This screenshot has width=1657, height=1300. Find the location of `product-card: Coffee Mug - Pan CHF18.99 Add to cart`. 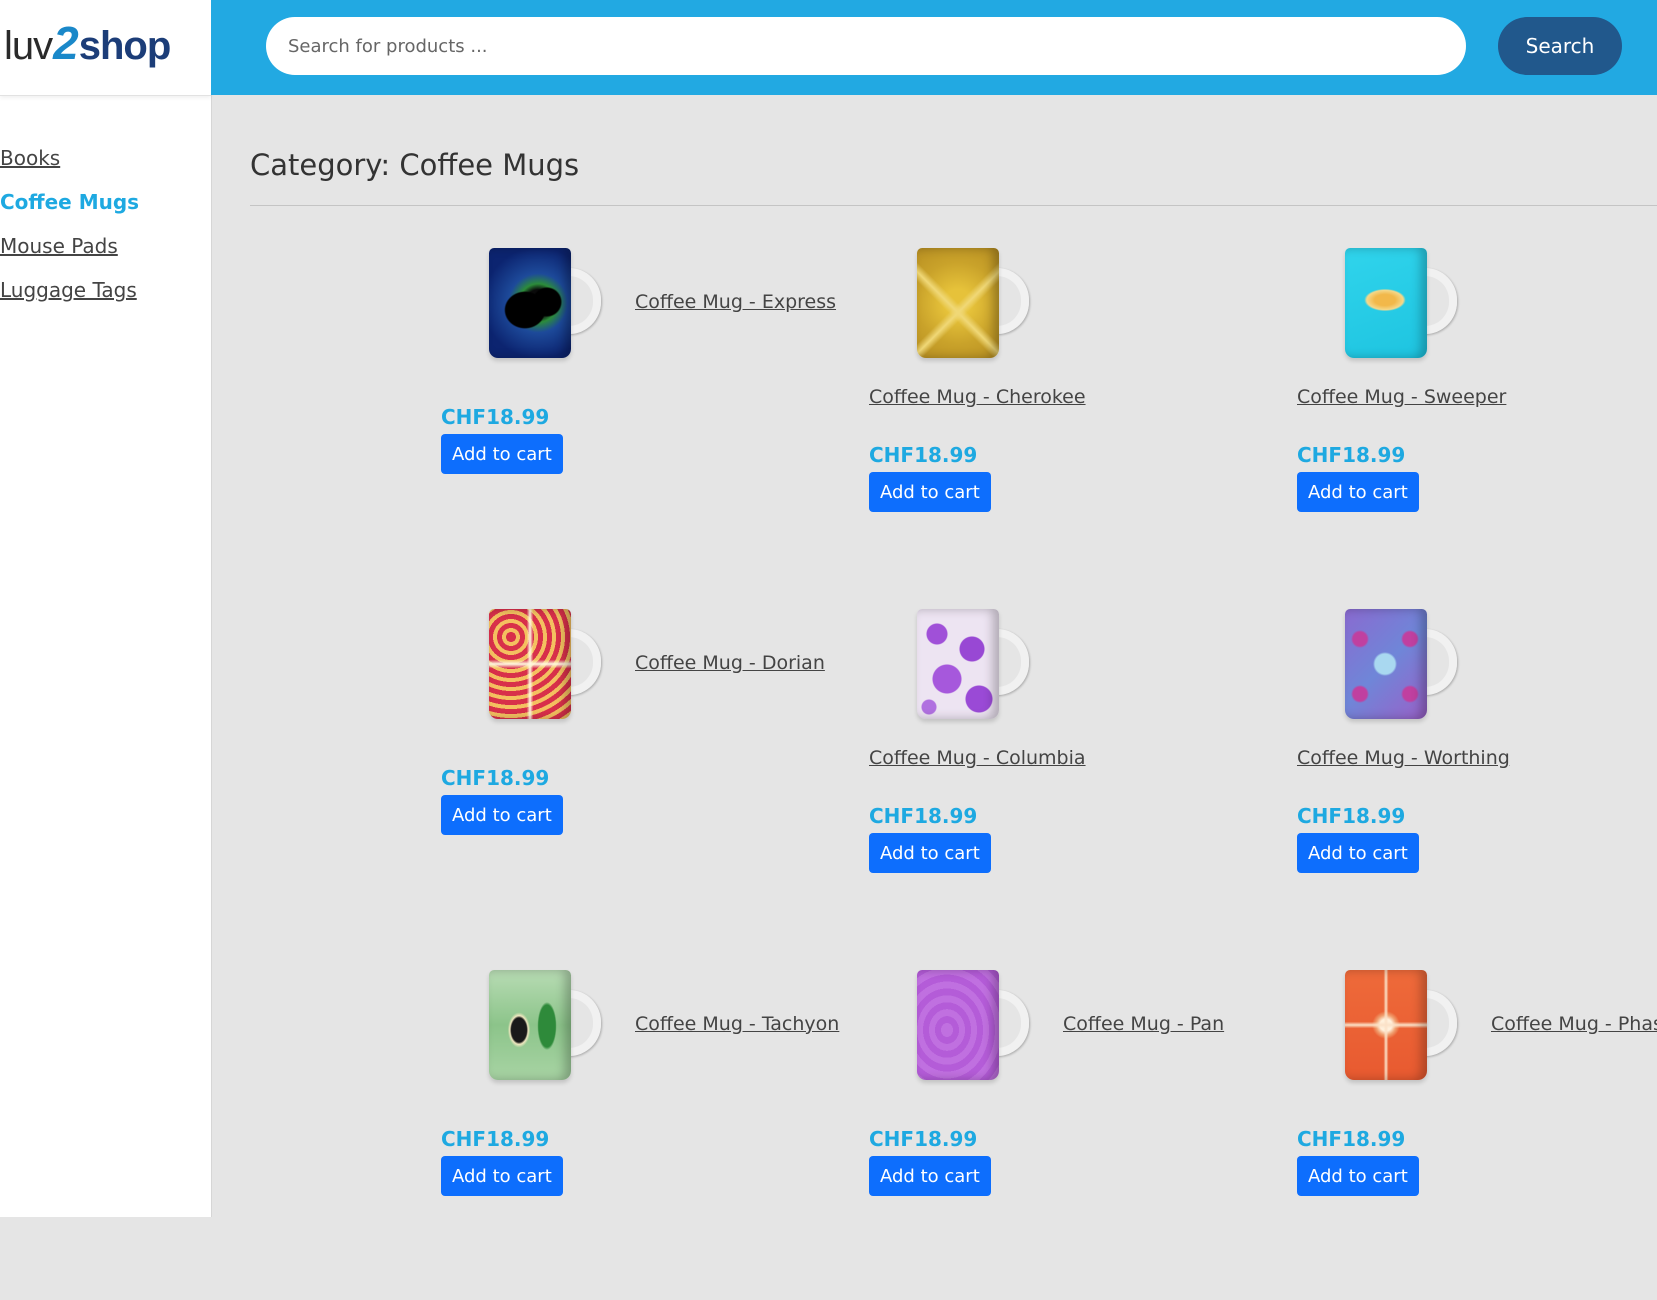

product-card: Coffee Mug - Pan CHF18.99 Add to cart is located at coordinates (1074, 1135).